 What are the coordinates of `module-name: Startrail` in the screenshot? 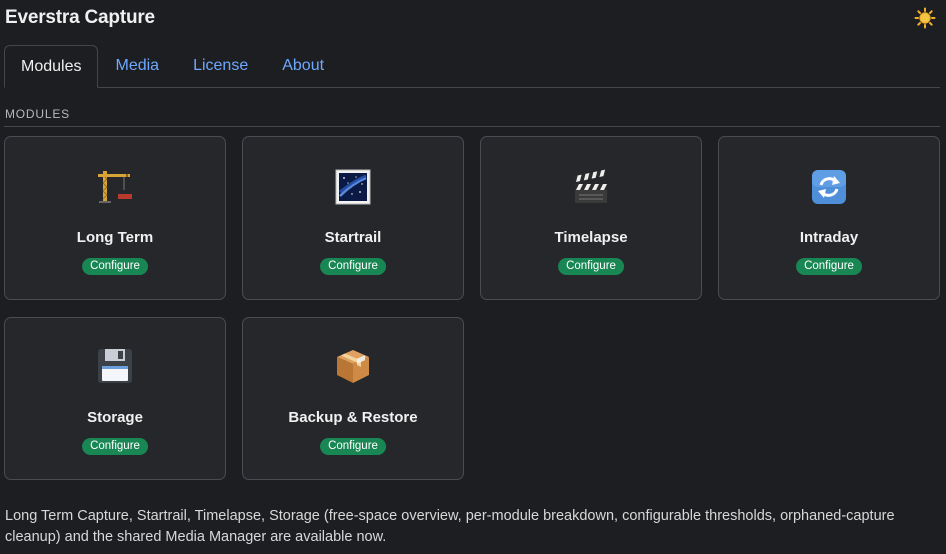 It's located at (353, 237).